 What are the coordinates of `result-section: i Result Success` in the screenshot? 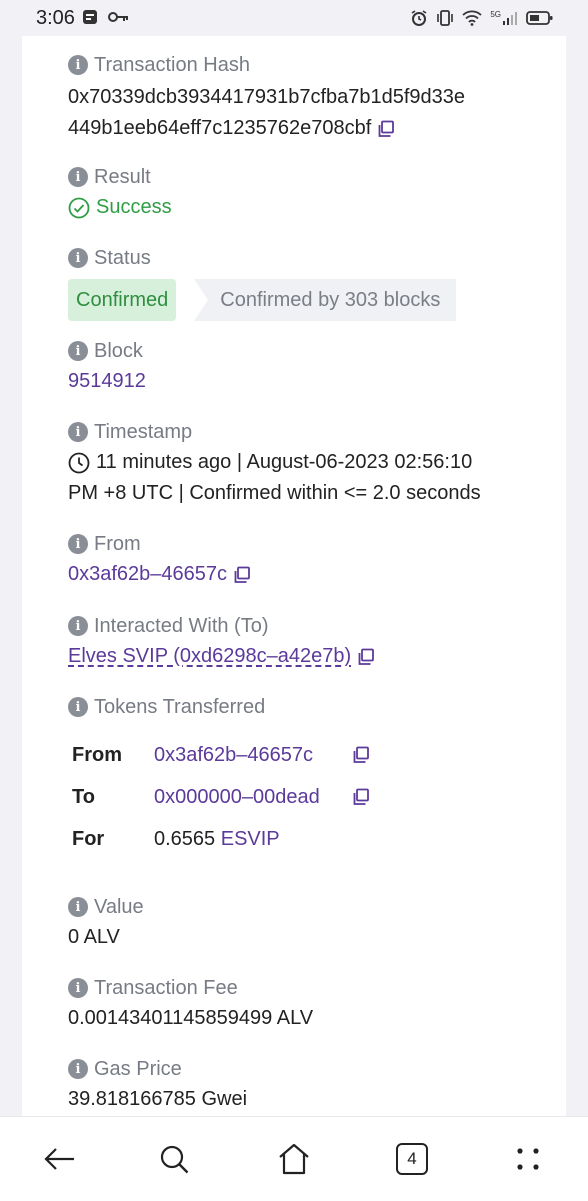 It's located at (312, 192).